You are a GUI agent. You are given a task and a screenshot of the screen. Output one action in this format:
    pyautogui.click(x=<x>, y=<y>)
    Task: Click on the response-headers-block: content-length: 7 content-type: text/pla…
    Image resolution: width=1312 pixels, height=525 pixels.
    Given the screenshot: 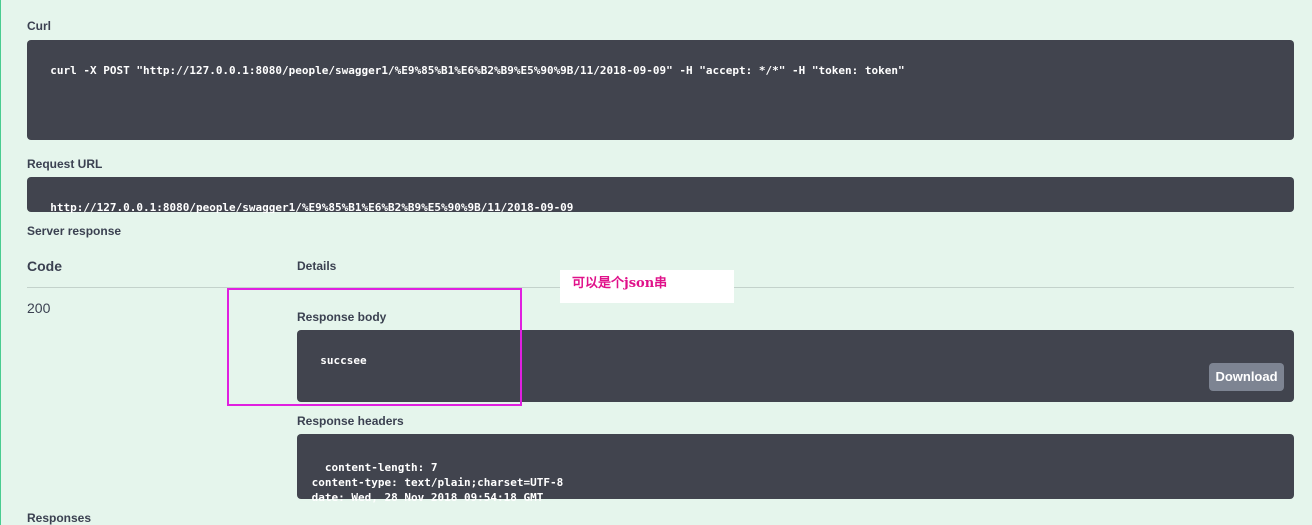 What is the action you would take?
    pyautogui.click(x=795, y=469)
    